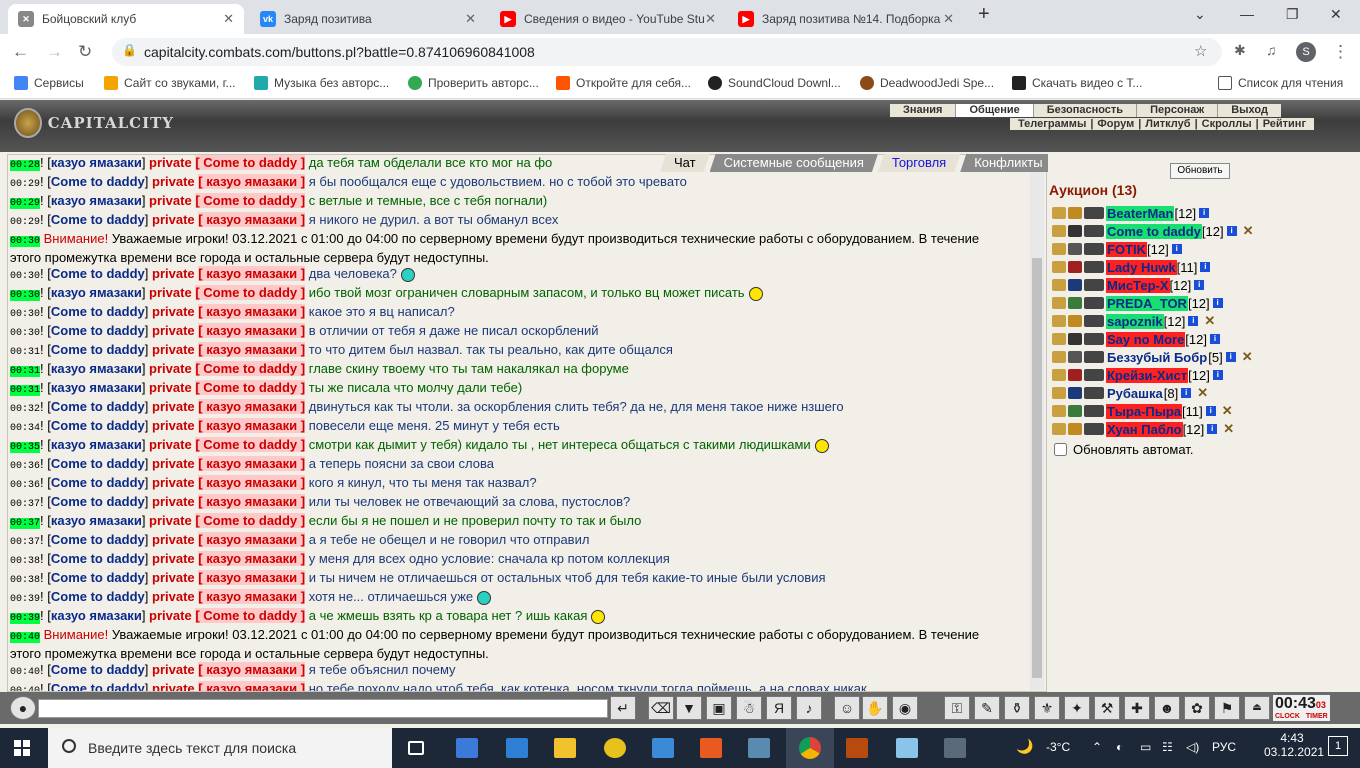 This screenshot has width=1360, height=768. Describe the element at coordinates (1119, 747) in the screenshot. I see `tray-app-icon: ◐` at that location.